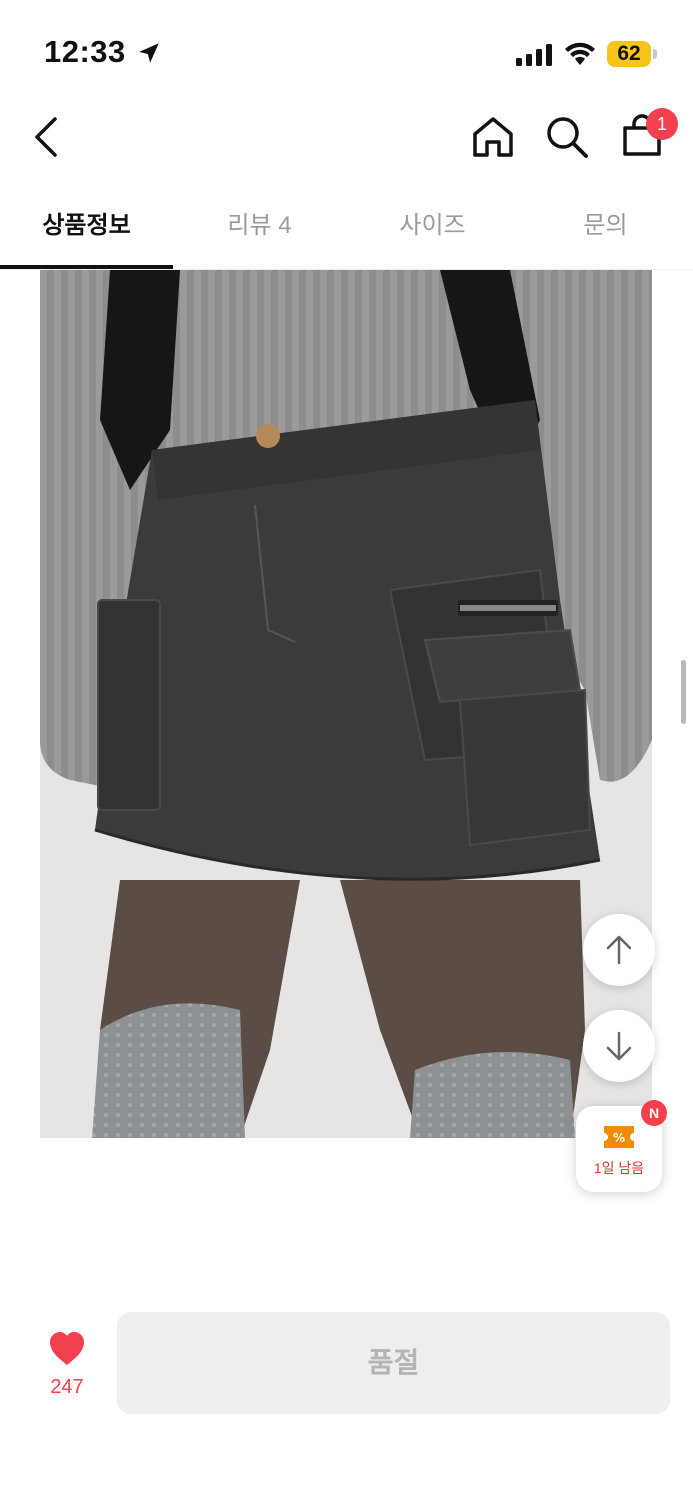 The image size is (693, 1500). Describe the element at coordinates (580, 53) in the screenshot. I see `wifi-icon` at that location.